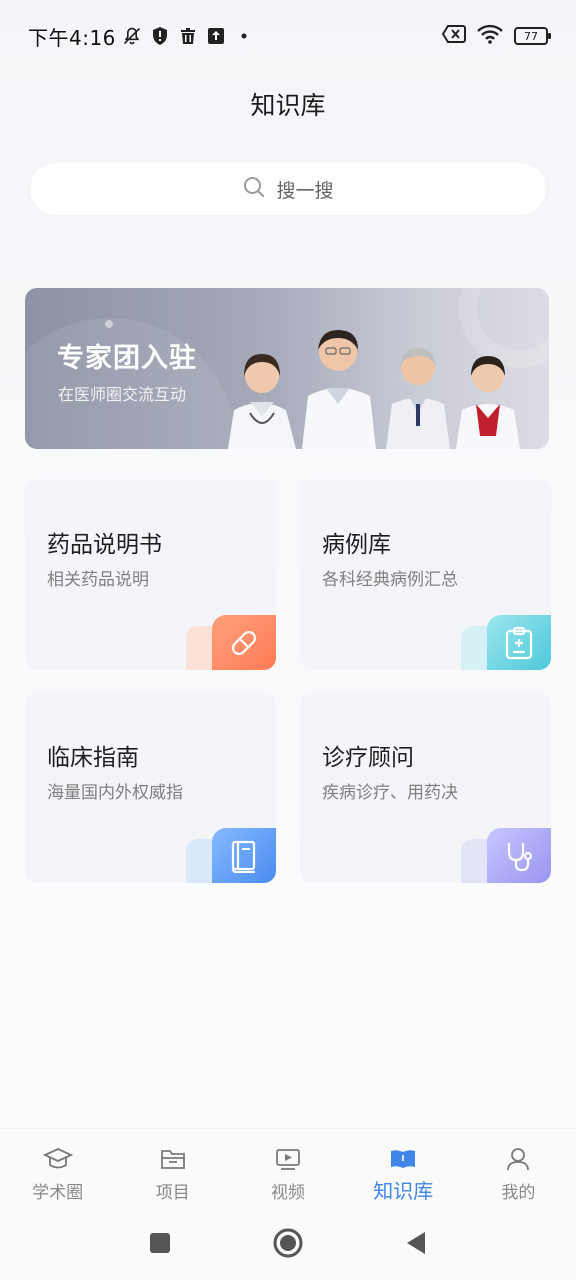 This screenshot has height=1280, width=576. I want to click on tab-label: 知识库, so click(403, 1191).